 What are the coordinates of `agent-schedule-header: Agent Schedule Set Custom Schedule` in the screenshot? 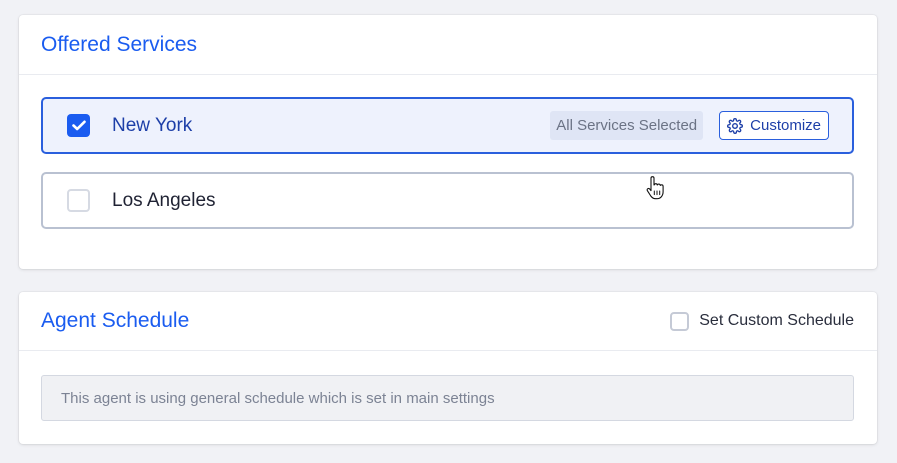 It's located at (448, 321).